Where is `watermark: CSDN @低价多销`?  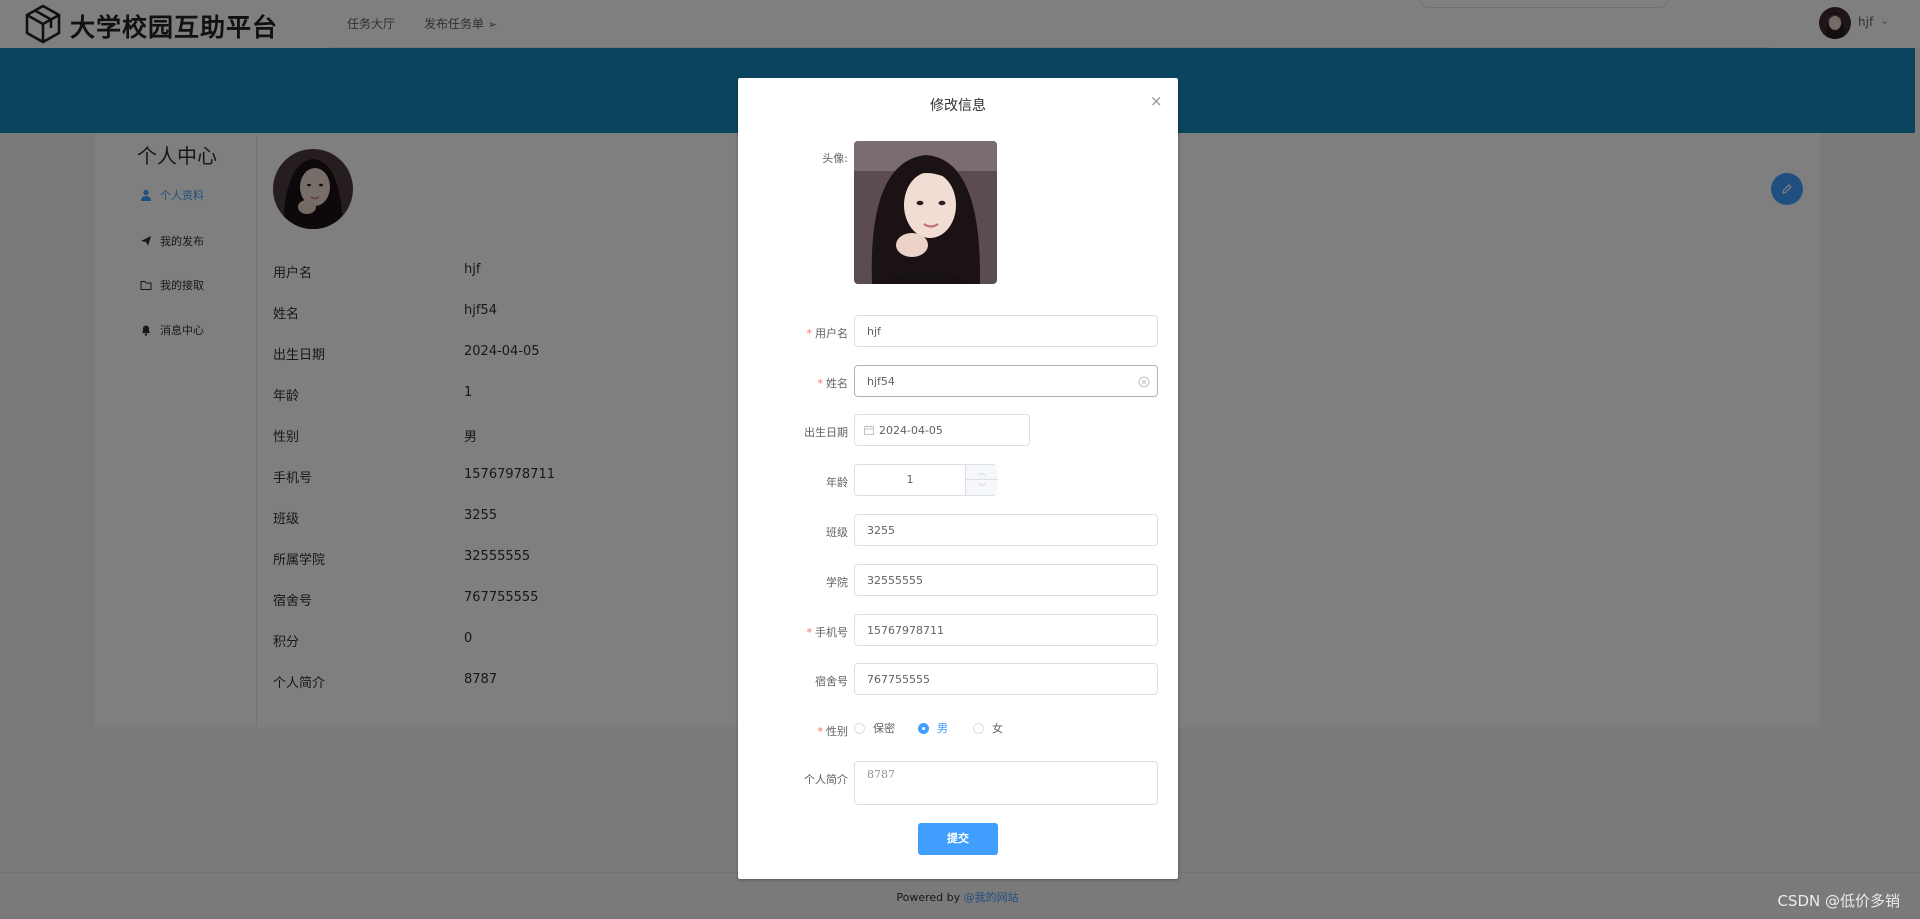
watermark: CSDN @低价多销 is located at coordinates (1838, 901).